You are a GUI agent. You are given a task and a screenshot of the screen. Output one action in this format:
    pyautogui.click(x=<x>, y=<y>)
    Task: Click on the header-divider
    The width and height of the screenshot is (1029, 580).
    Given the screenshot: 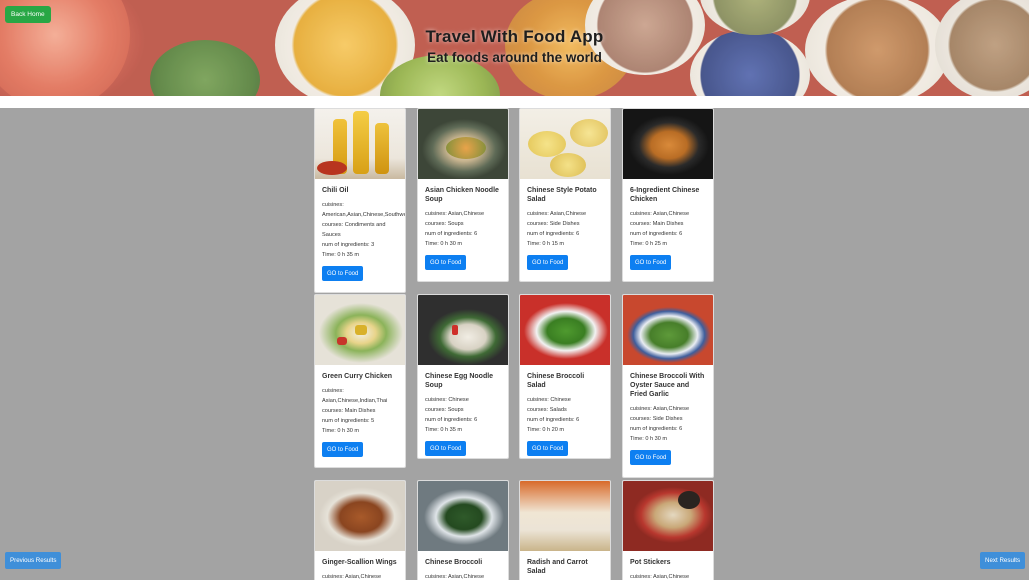 What is the action you would take?
    pyautogui.click(x=514, y=102)
    